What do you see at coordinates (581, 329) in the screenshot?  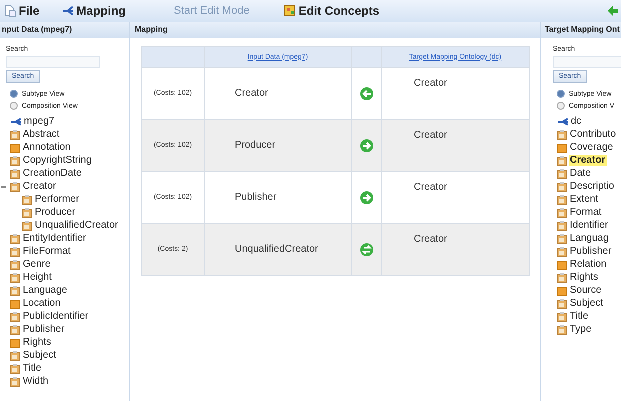 I see `tree-item: Type` at bounding box center [581, 329].